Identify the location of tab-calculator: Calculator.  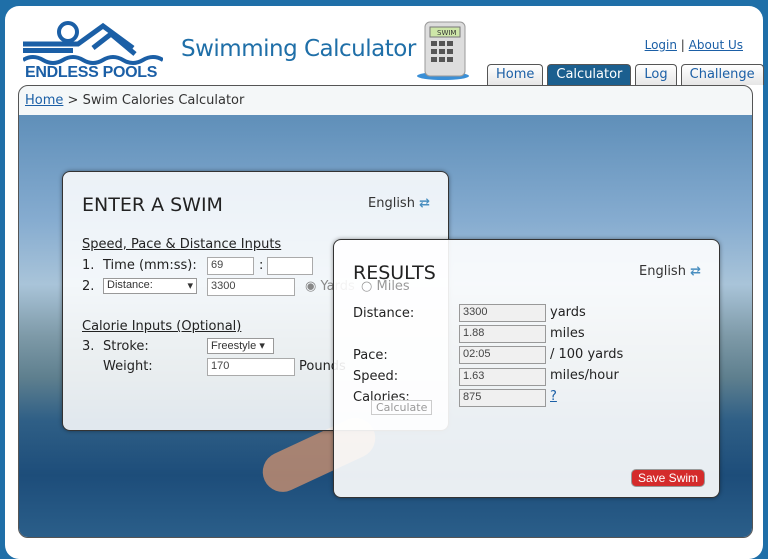
(589, 74).